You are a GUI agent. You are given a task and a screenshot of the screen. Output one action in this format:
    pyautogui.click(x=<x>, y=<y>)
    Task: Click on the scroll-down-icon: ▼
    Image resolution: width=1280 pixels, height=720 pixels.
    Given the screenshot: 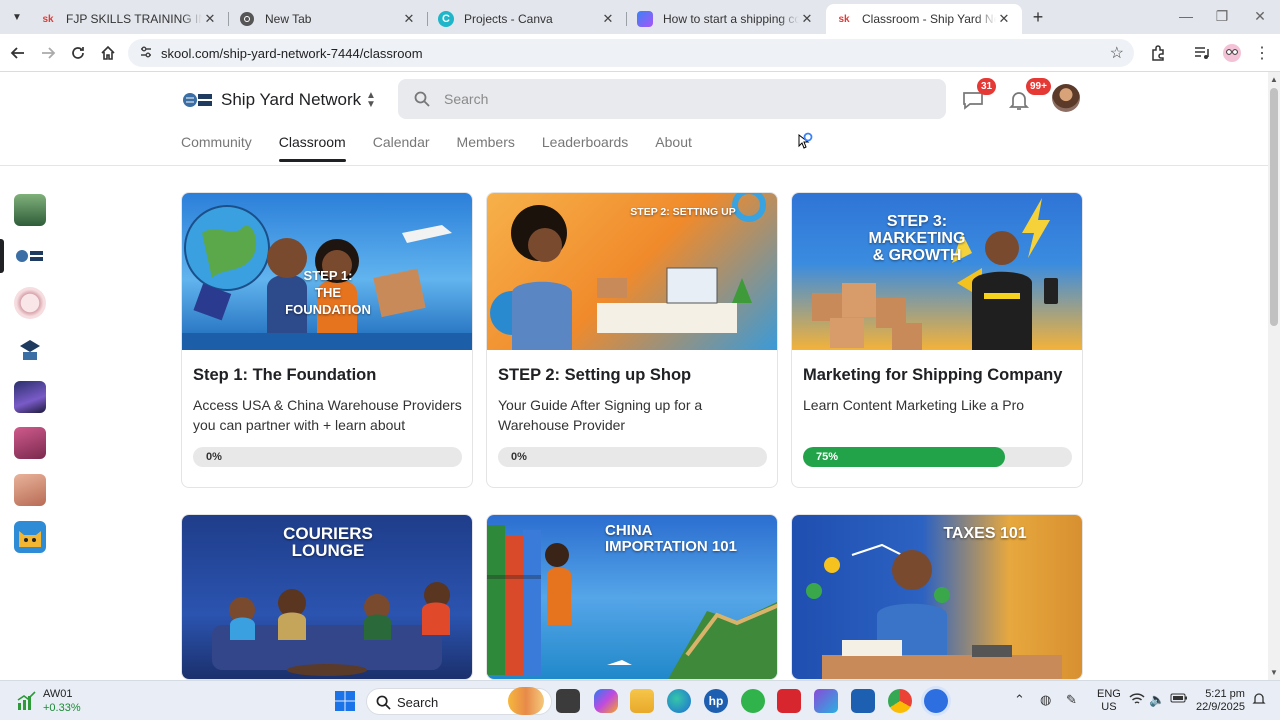 What is the action you would take?
    pyautogui.click(x=1274, y=673)
    